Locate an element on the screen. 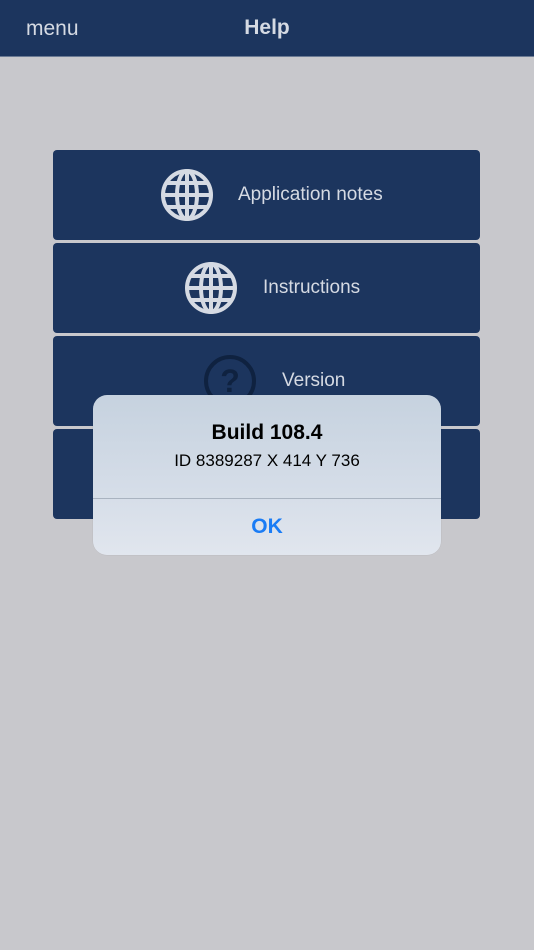  alert-dialog: Build 108.4 ID 8389287 X 414 Y 736 OK is located at coordinates (267, 475).